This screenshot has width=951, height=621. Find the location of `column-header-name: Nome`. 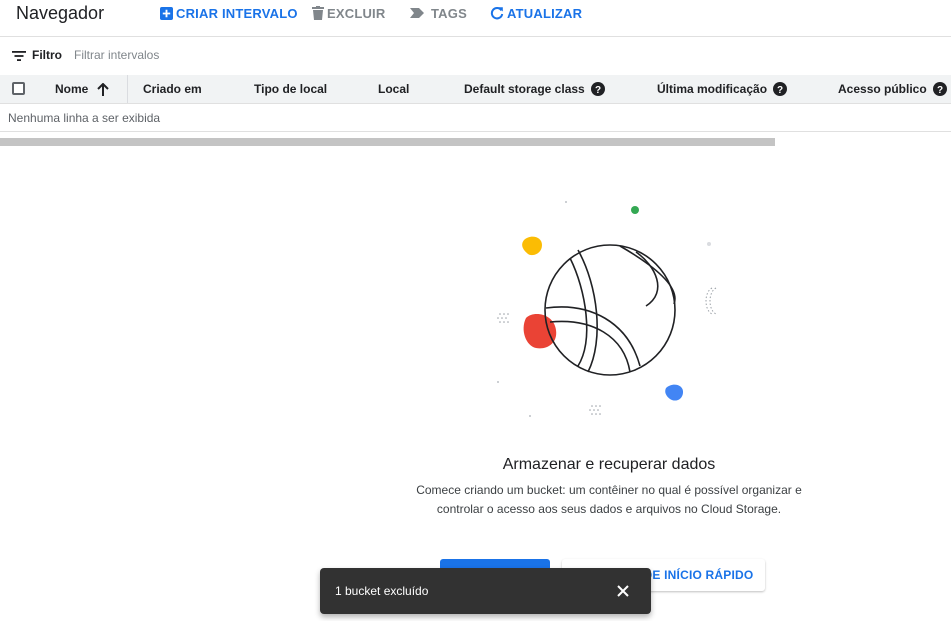

column-header-name: Nome is located at coordinates (82, 89).